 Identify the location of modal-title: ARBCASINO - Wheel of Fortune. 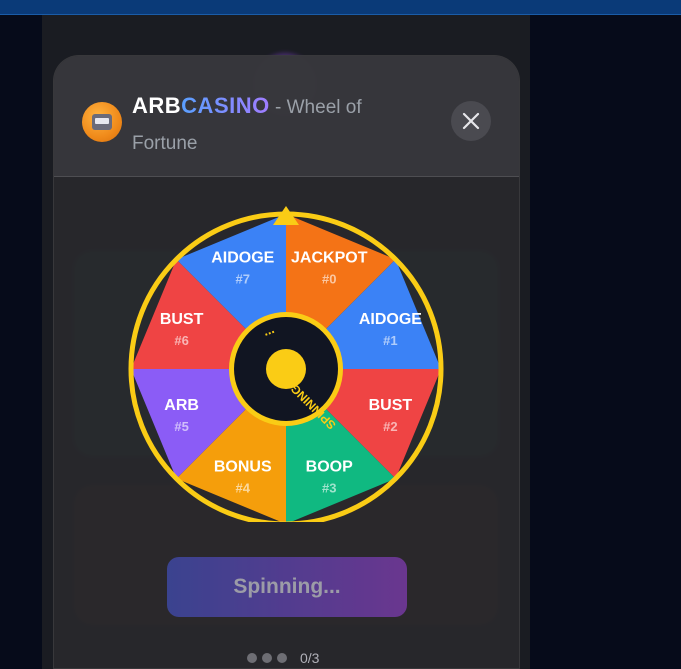
(267, 125).